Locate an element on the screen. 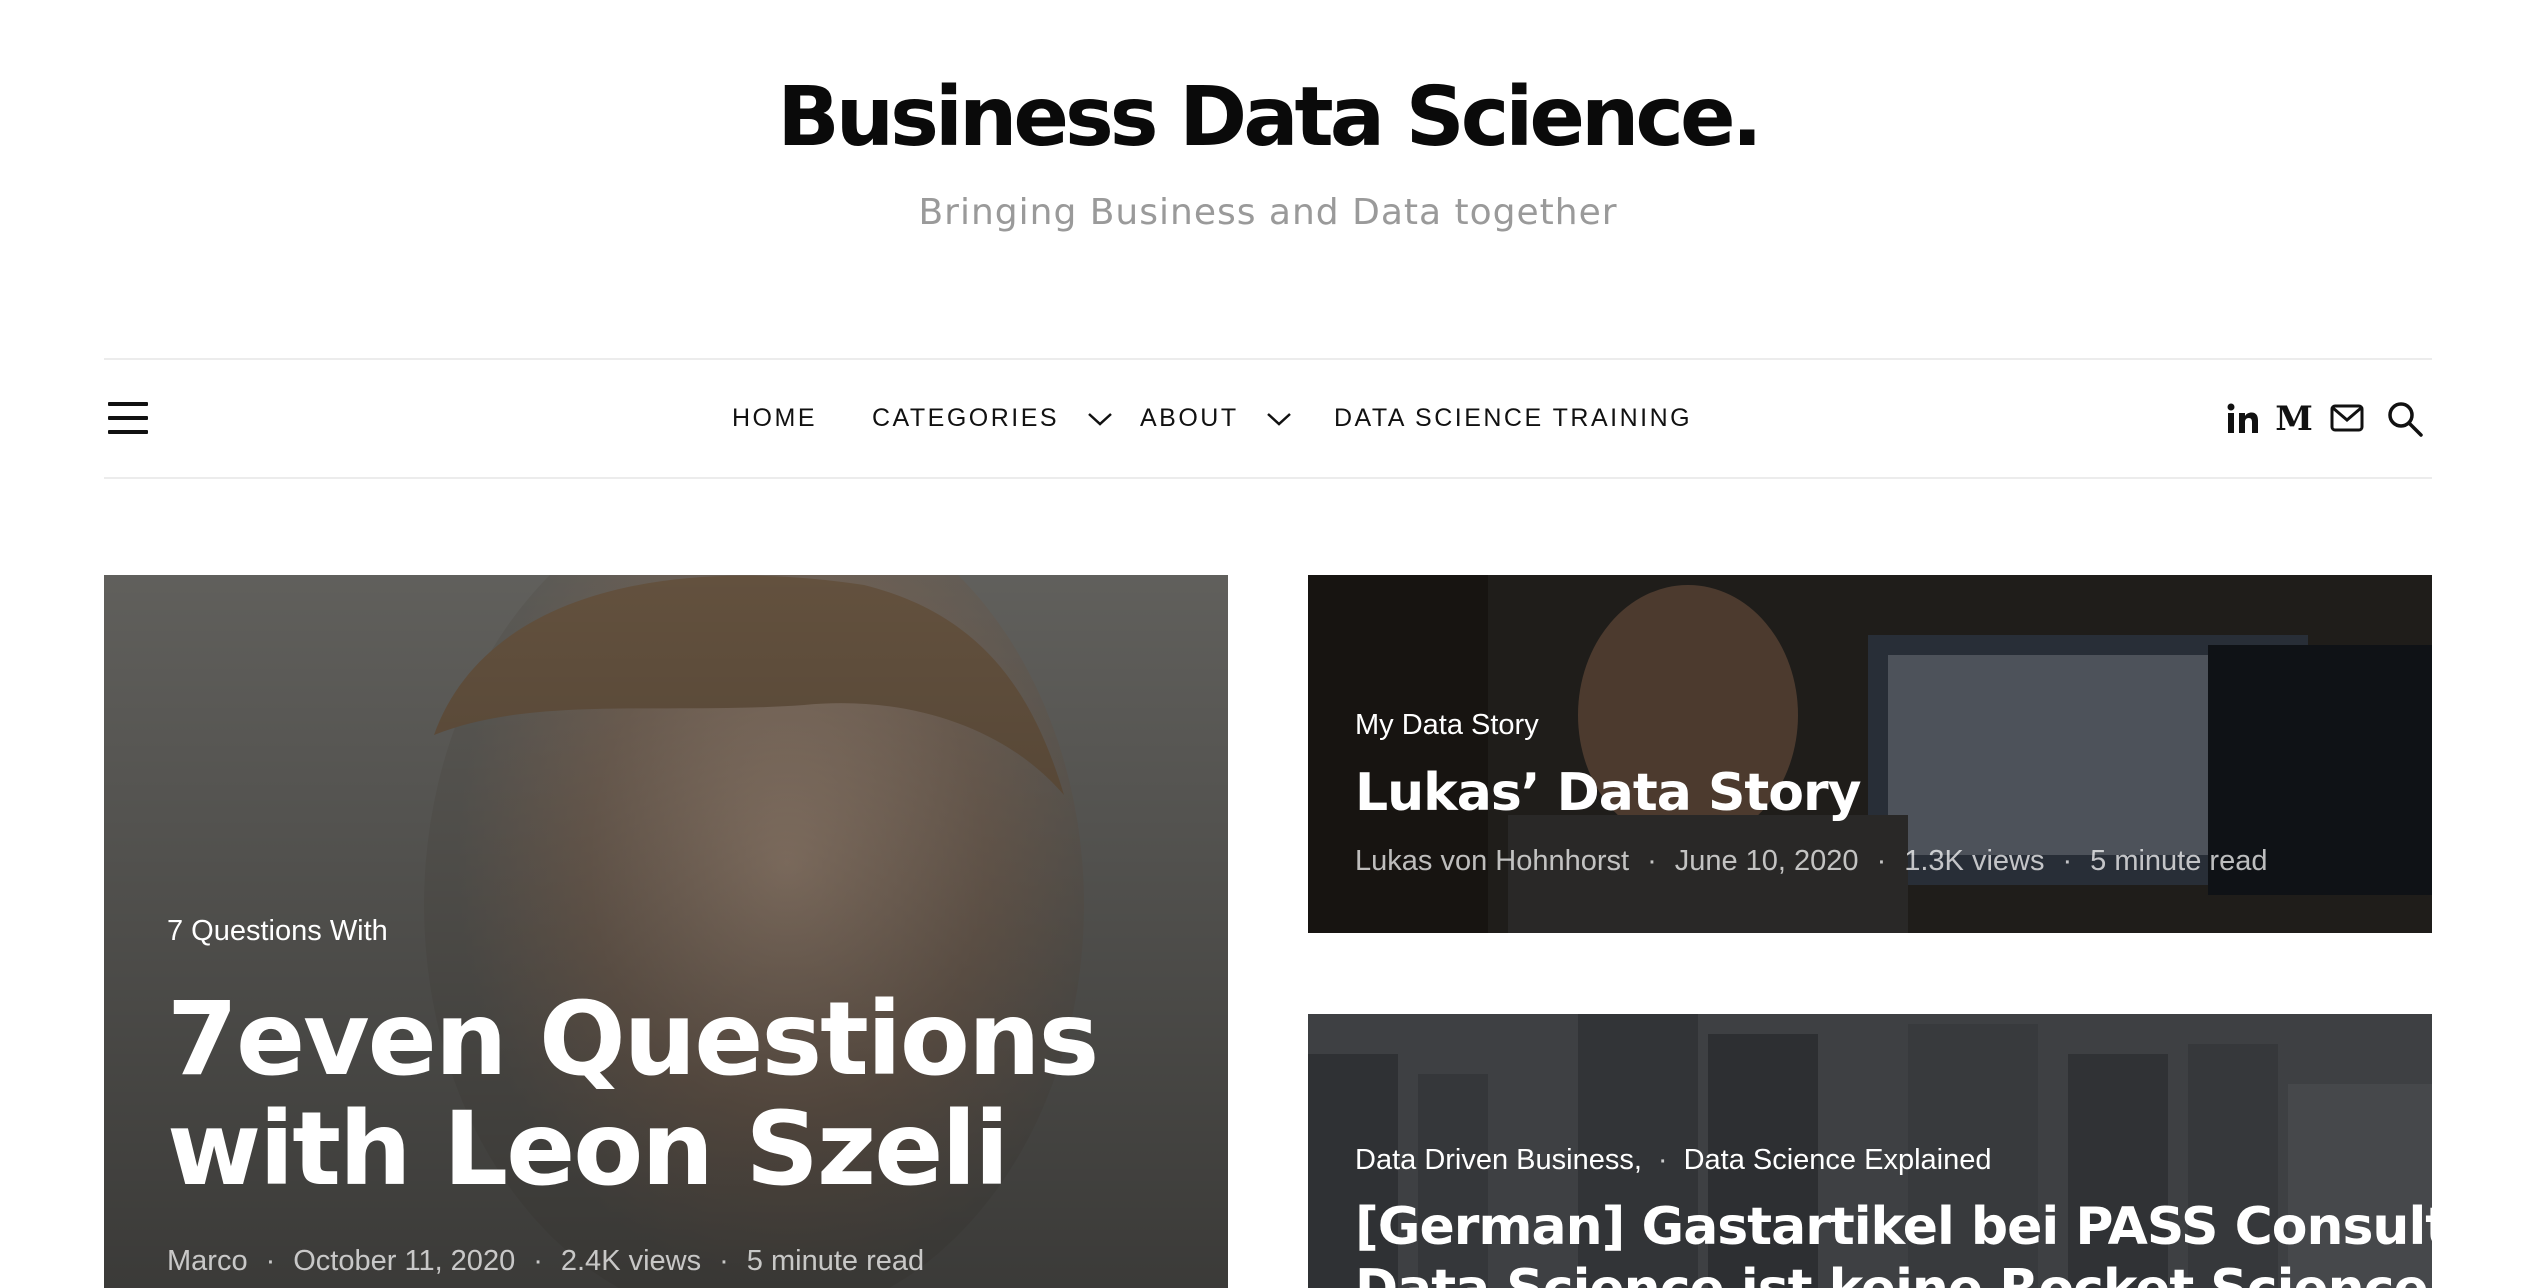 The image size is (2536, 1288). nav-item-data-science-training: DATA SCIENCE TRAINING is located at coordinates (1513, 418).